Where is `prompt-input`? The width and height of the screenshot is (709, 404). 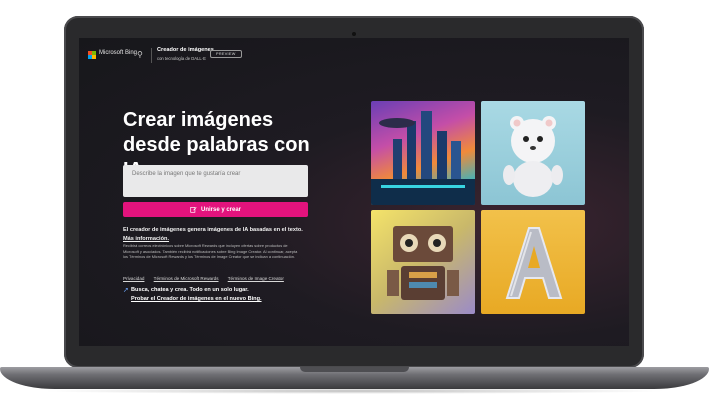
prompt-input is located at coordinates (215, 181).